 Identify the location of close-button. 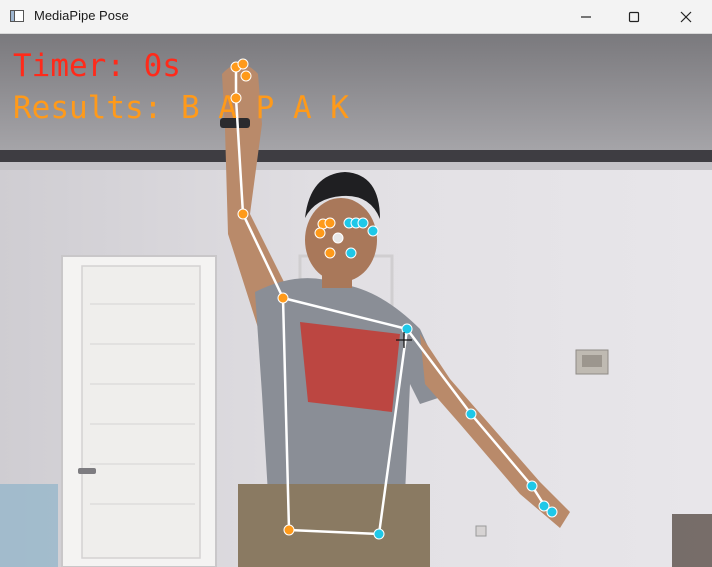
(686, 16).